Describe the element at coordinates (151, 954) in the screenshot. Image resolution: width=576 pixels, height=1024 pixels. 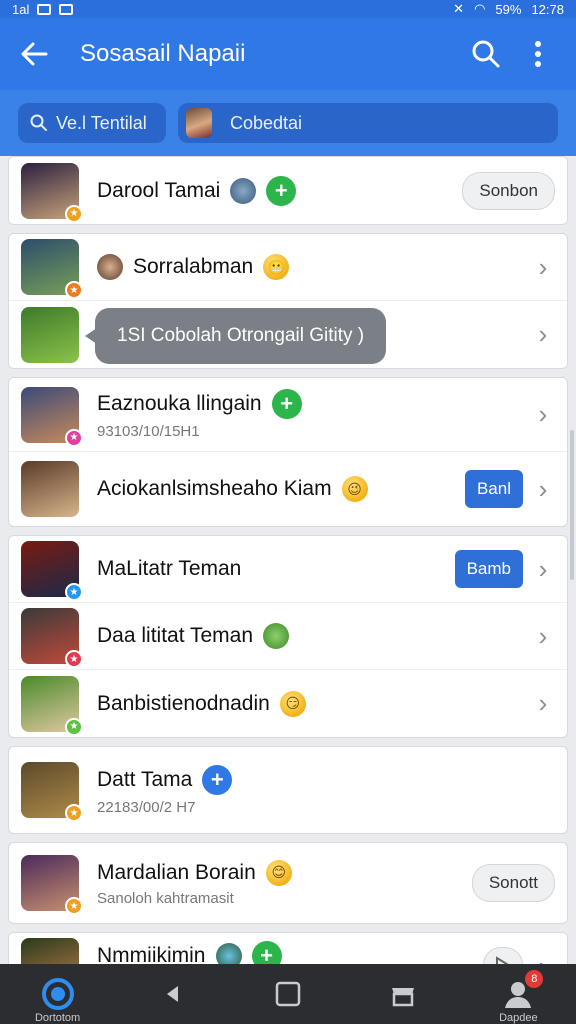
I see `contact-name: Nmmiikimin` at that location.